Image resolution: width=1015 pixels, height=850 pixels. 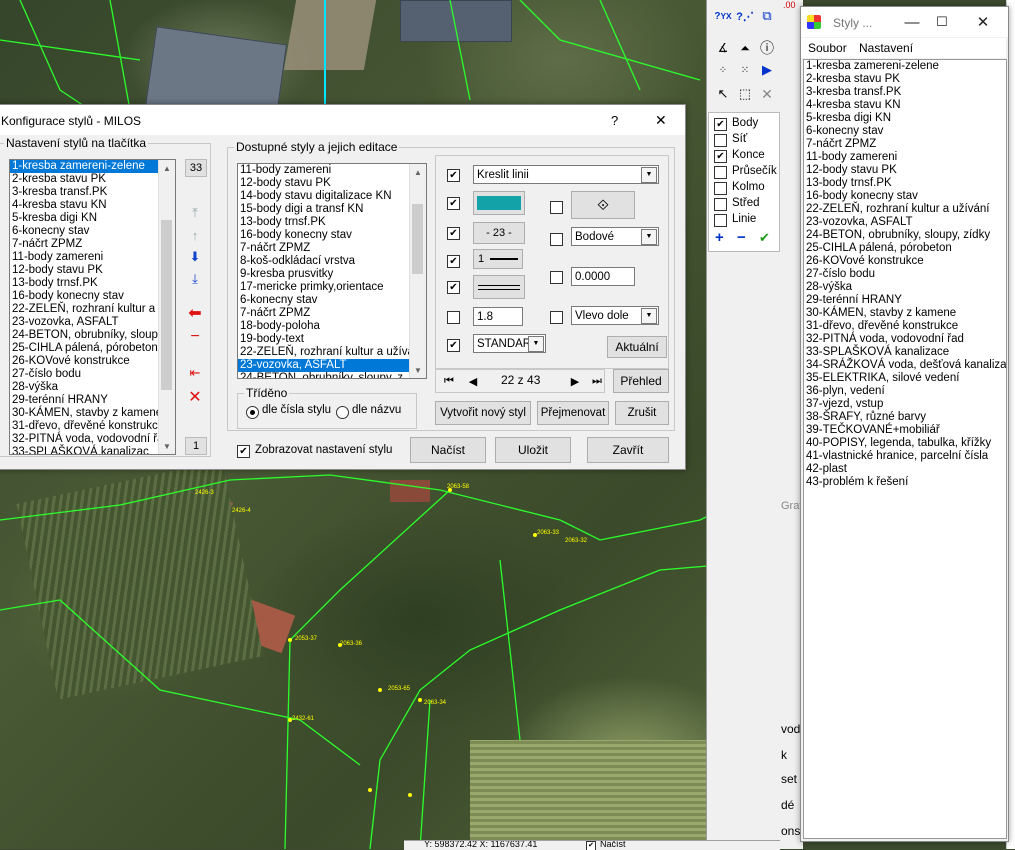 I want to click on overview-button: Přehled, so click(x=641, y=381).